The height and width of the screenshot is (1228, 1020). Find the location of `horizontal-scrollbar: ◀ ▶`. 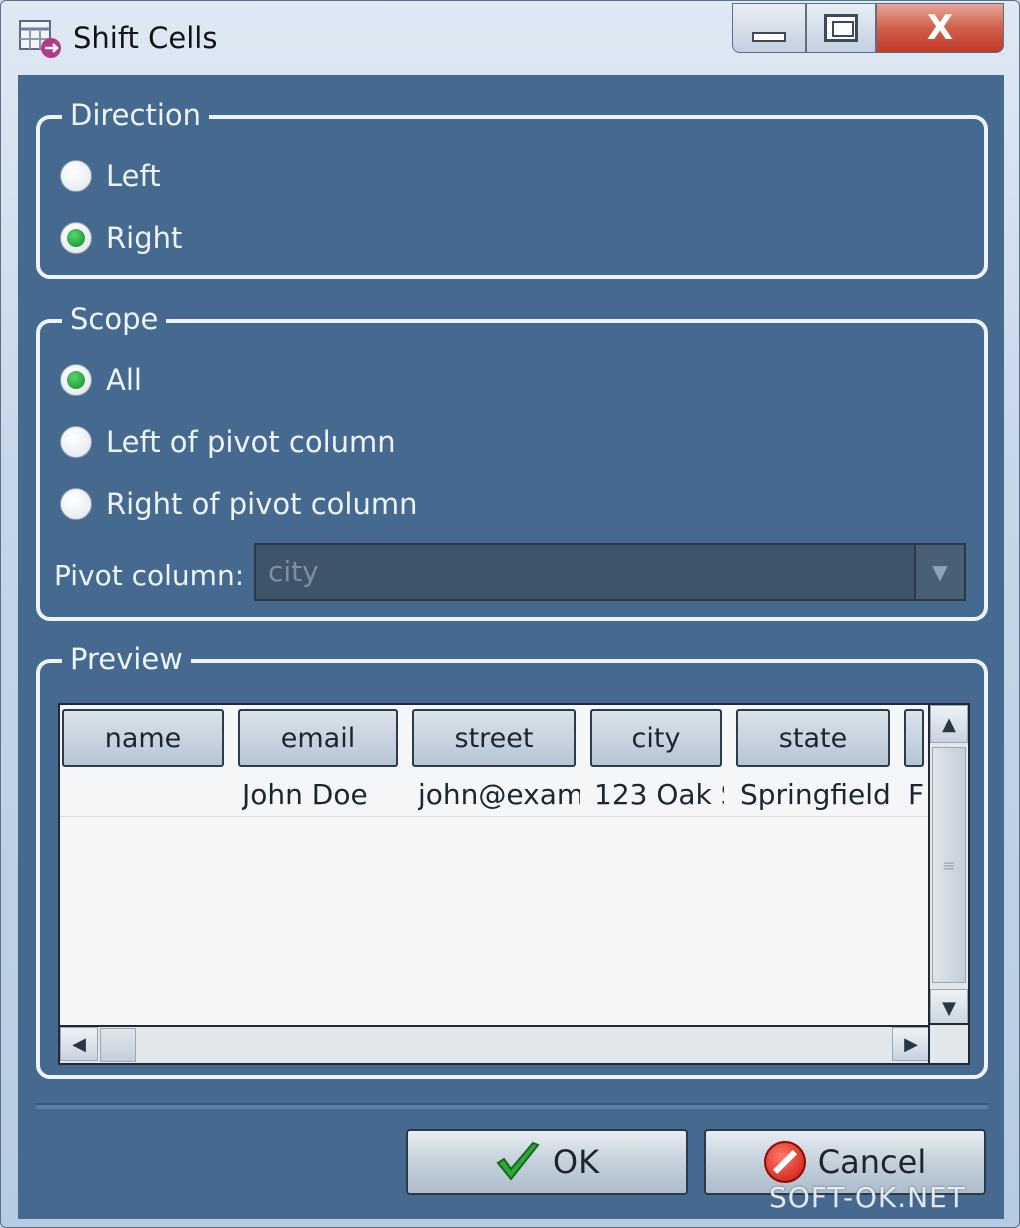

horizontal-scrollbar: ◀ ▶ is located at coordinates (495, 1044).